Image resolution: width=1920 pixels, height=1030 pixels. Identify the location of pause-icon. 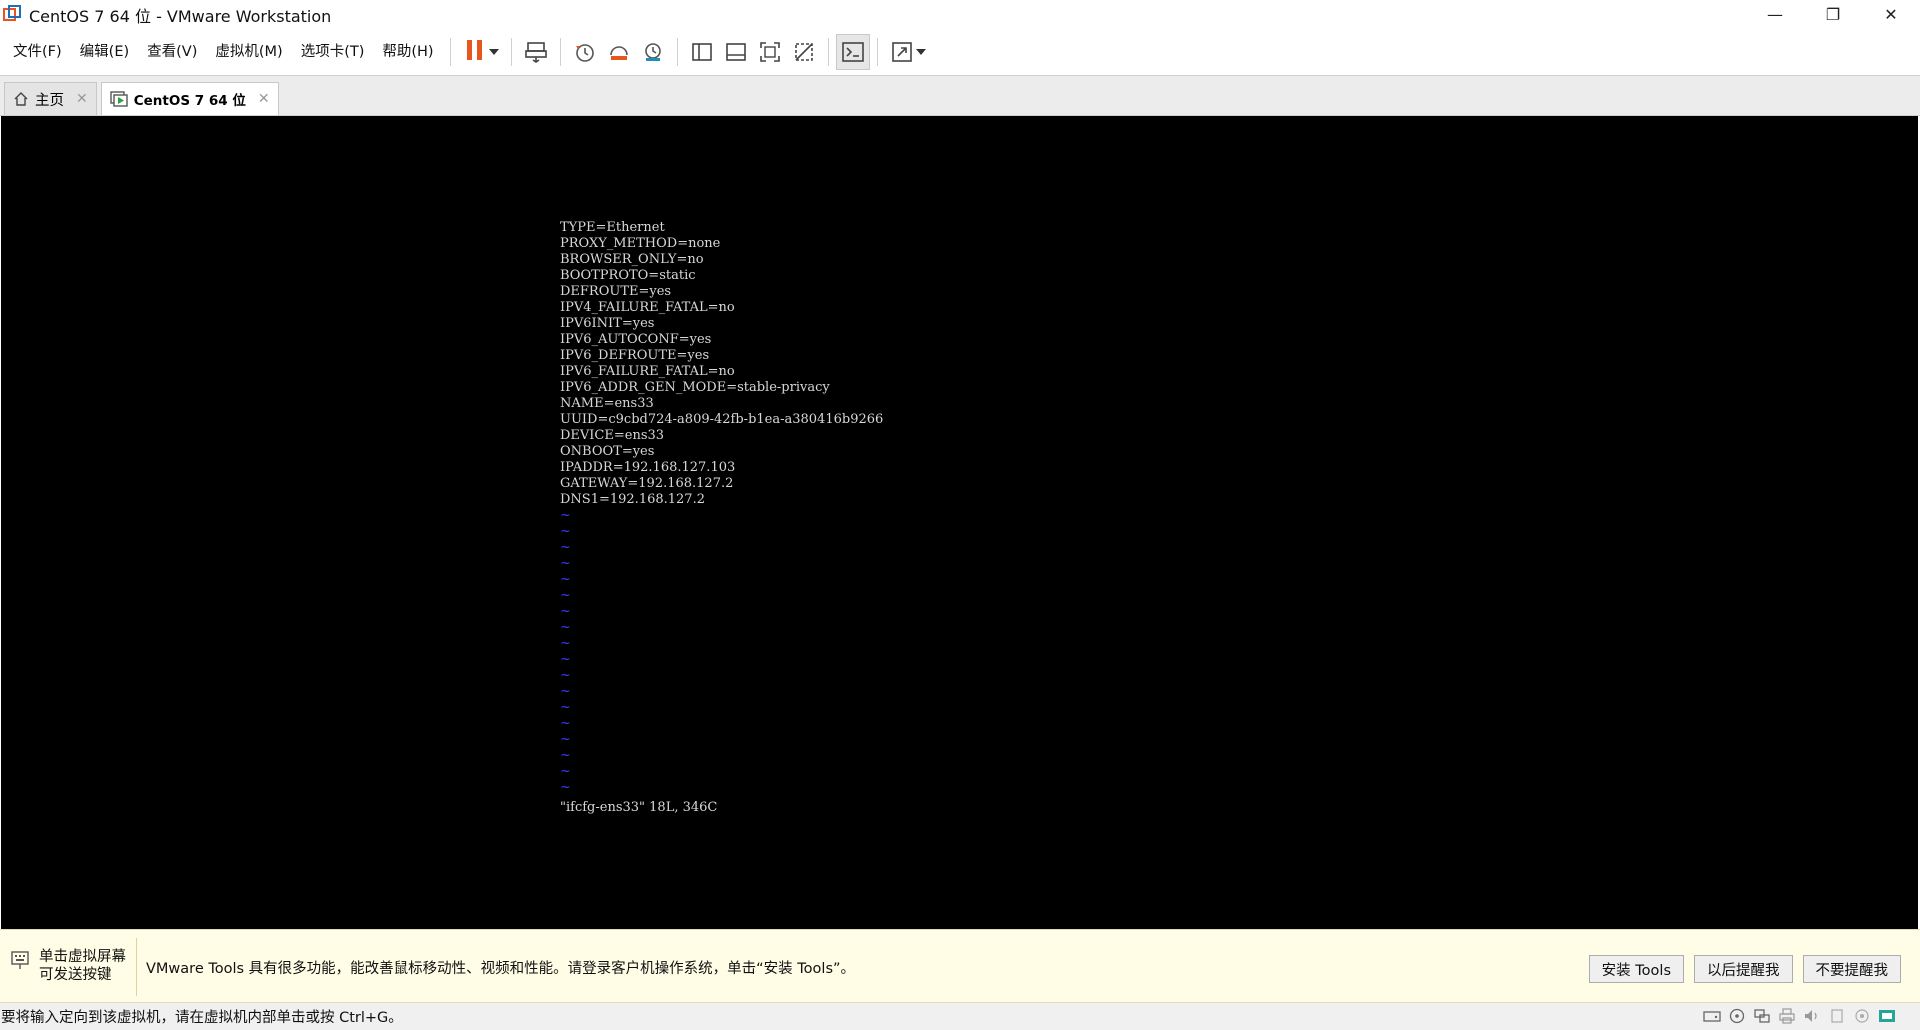
(475, 52).